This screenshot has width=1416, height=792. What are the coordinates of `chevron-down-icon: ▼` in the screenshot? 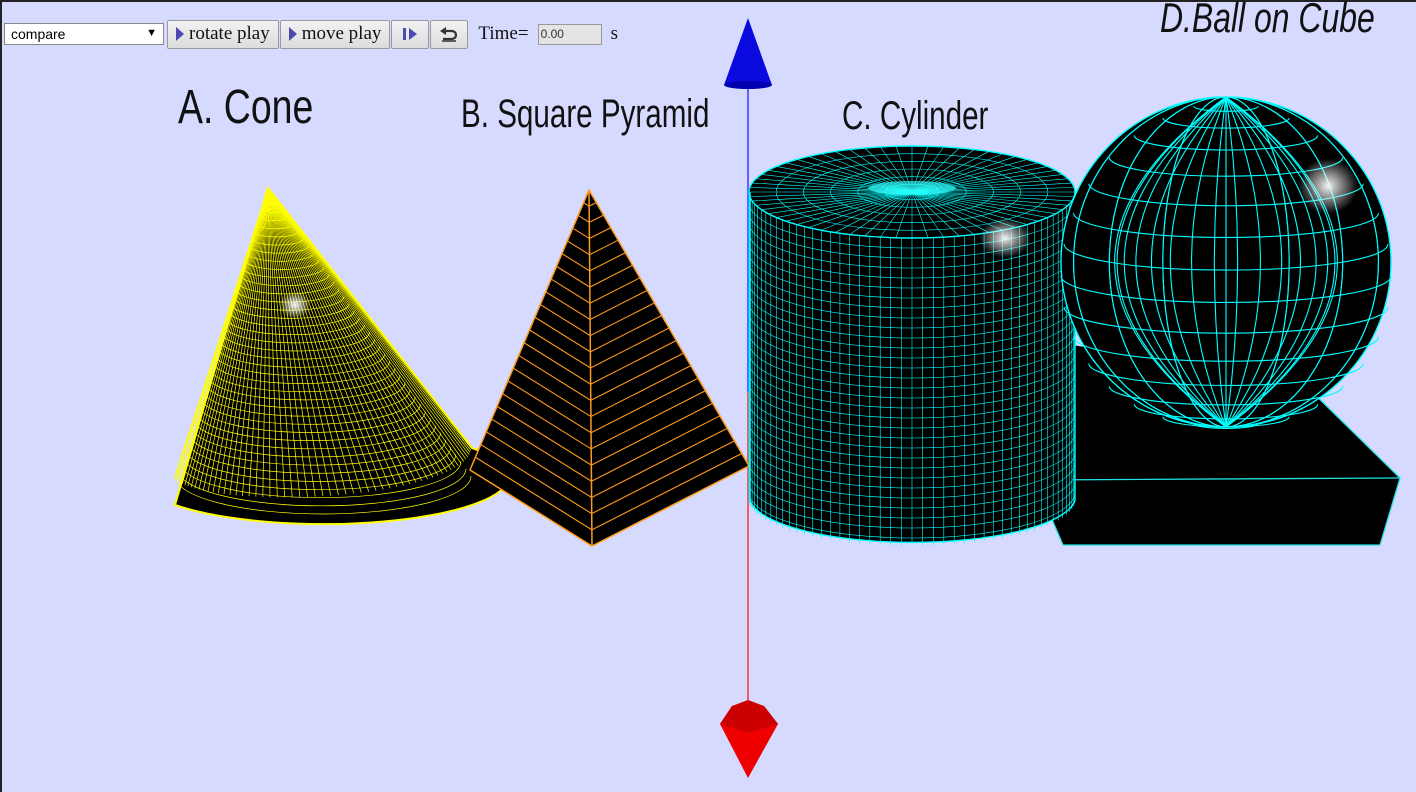 It's located at (151, 33).